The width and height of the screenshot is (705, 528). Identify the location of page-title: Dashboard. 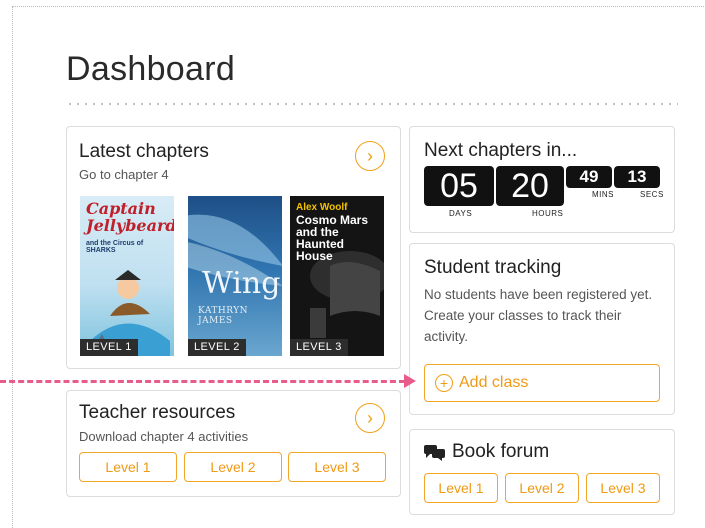
(151, 69).